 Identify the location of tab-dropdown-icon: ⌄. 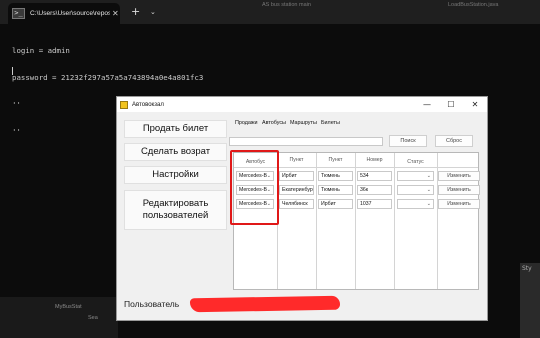
(153, 12).